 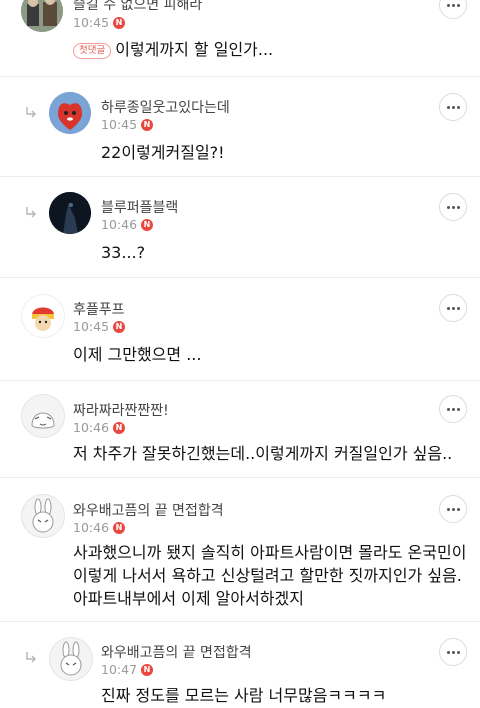 I want to click on comment-reply: 블루퍼플블랙 10:46 N 33...?, so click(x=240, y=227).